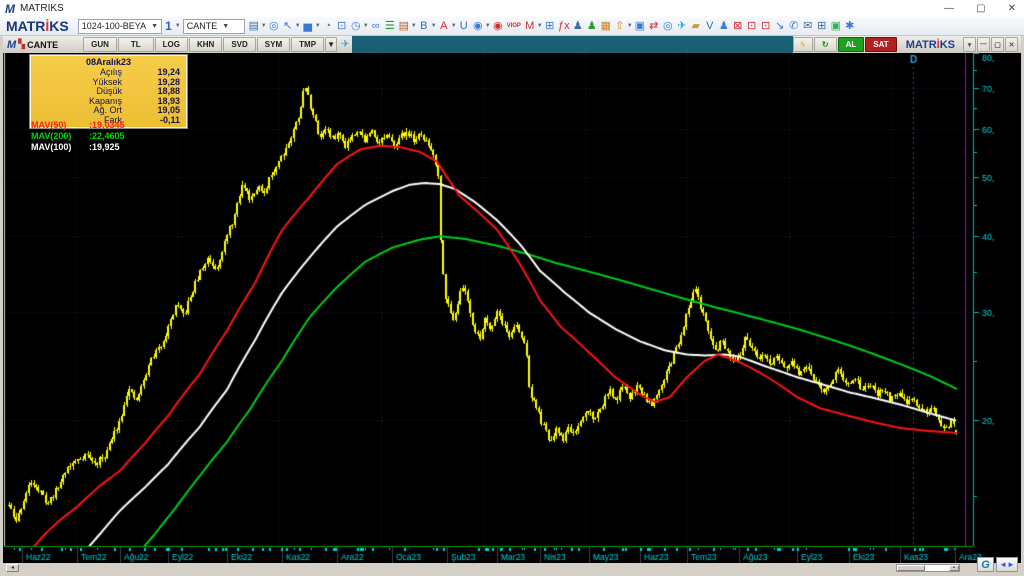  What do you see at coordinates (206, 44) in the screenshot?
I see `chart-mode-button-khn: KHN` at bounding box center [206, 44].